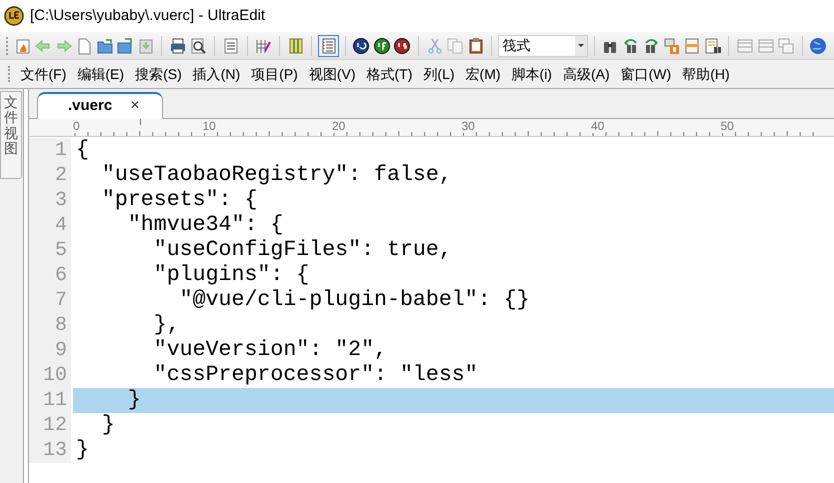 This screenshot has height=483, width=834. I want to click on magnifier-icon, so click(198, 45).